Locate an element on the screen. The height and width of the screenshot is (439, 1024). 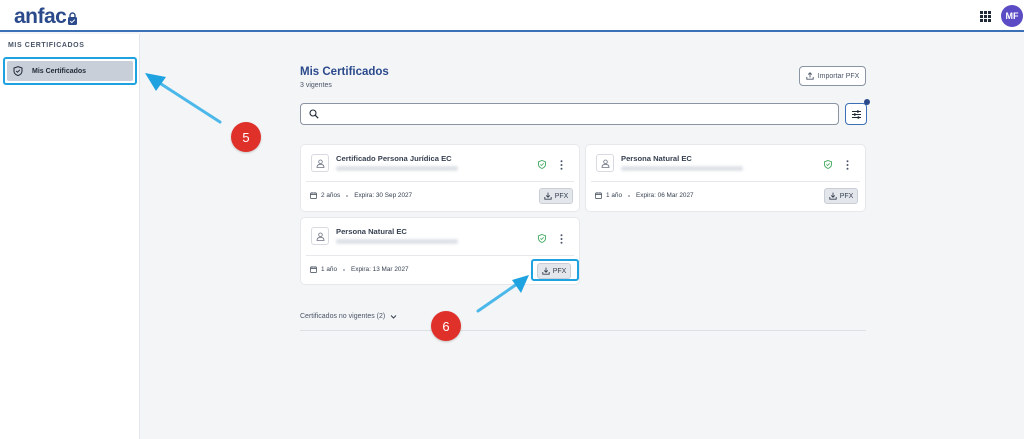
certificate-expiry: Expira: 13 Mar 2027 is located at coordinates (380, 269).